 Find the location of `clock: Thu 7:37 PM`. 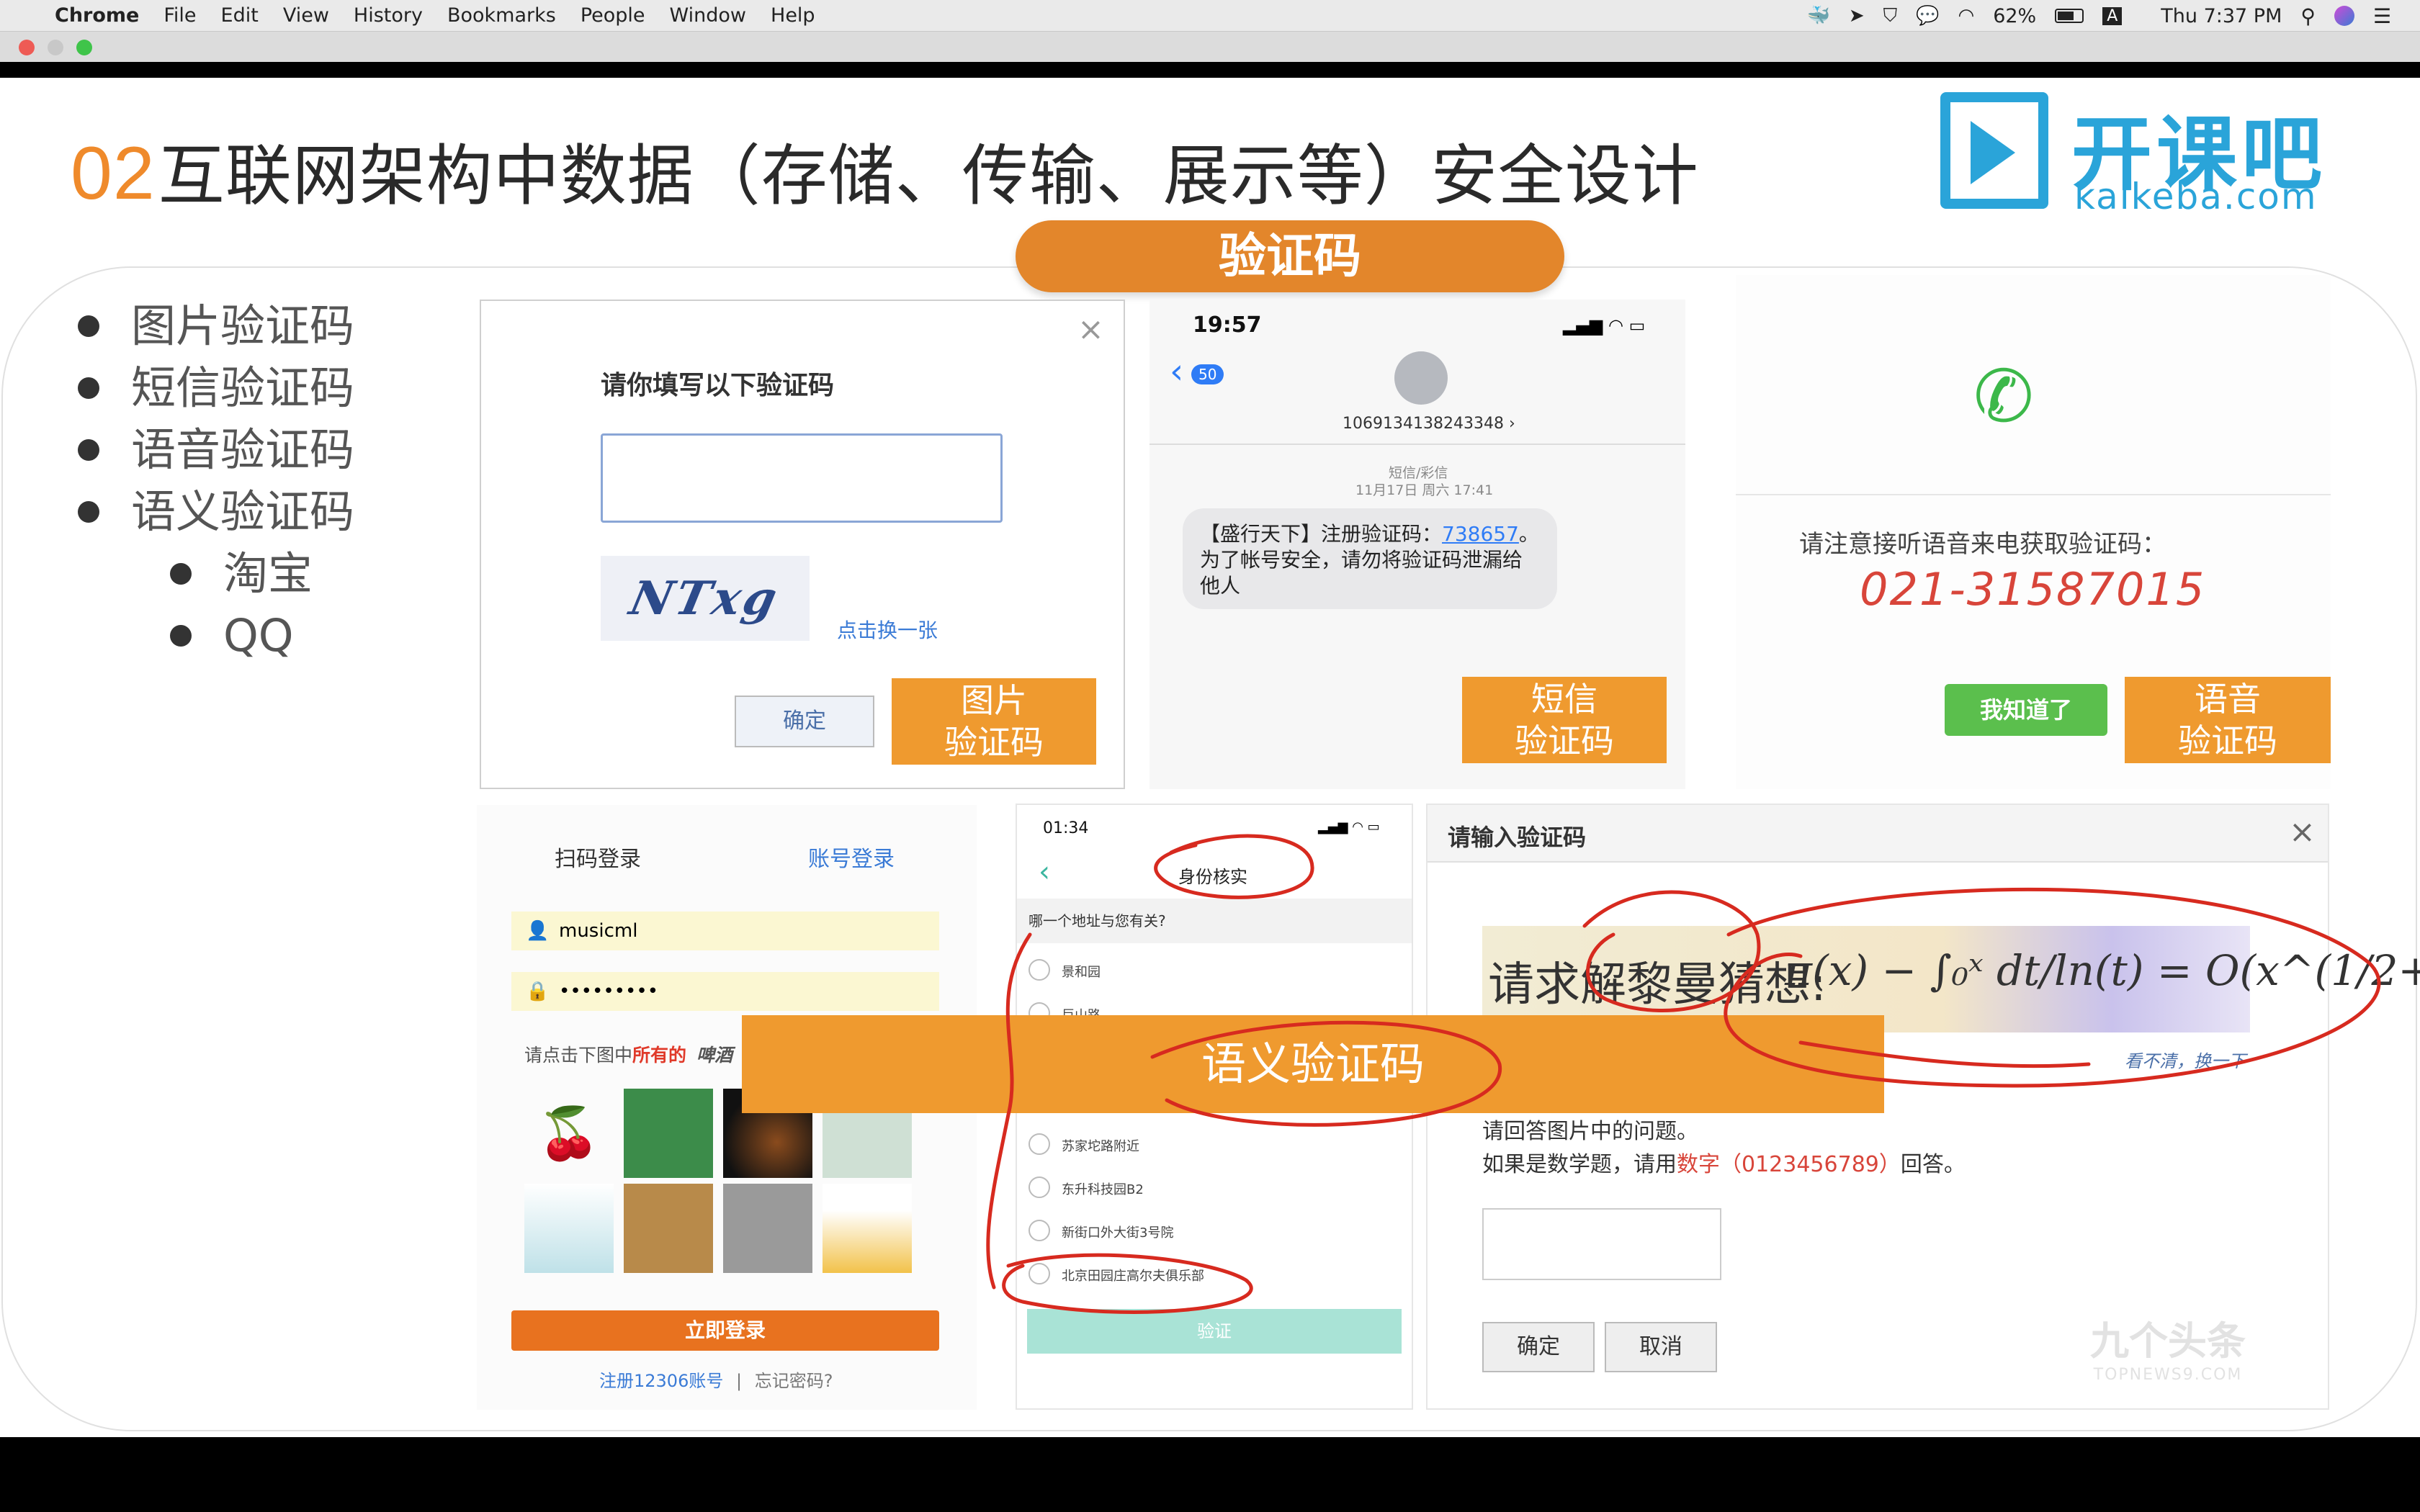

clock: Thu 7:37 PM is located at coordinates (2221, 16).